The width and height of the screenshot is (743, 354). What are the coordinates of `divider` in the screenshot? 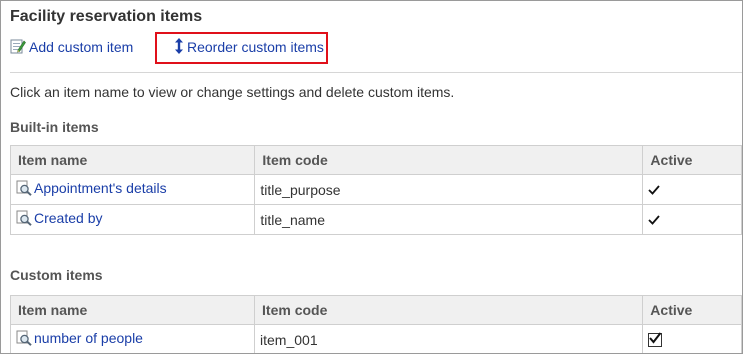 It's located at (376, 72).